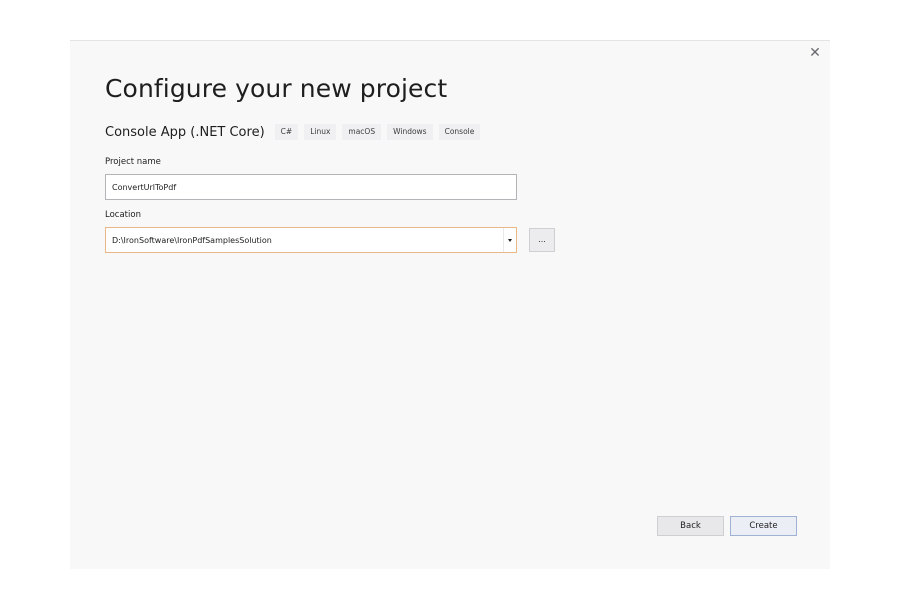 The height and width of the screenshot is (608, 900). Describe the element at coordinates (763, 526) in the screenshot. I see `create-button: Create` at that location.